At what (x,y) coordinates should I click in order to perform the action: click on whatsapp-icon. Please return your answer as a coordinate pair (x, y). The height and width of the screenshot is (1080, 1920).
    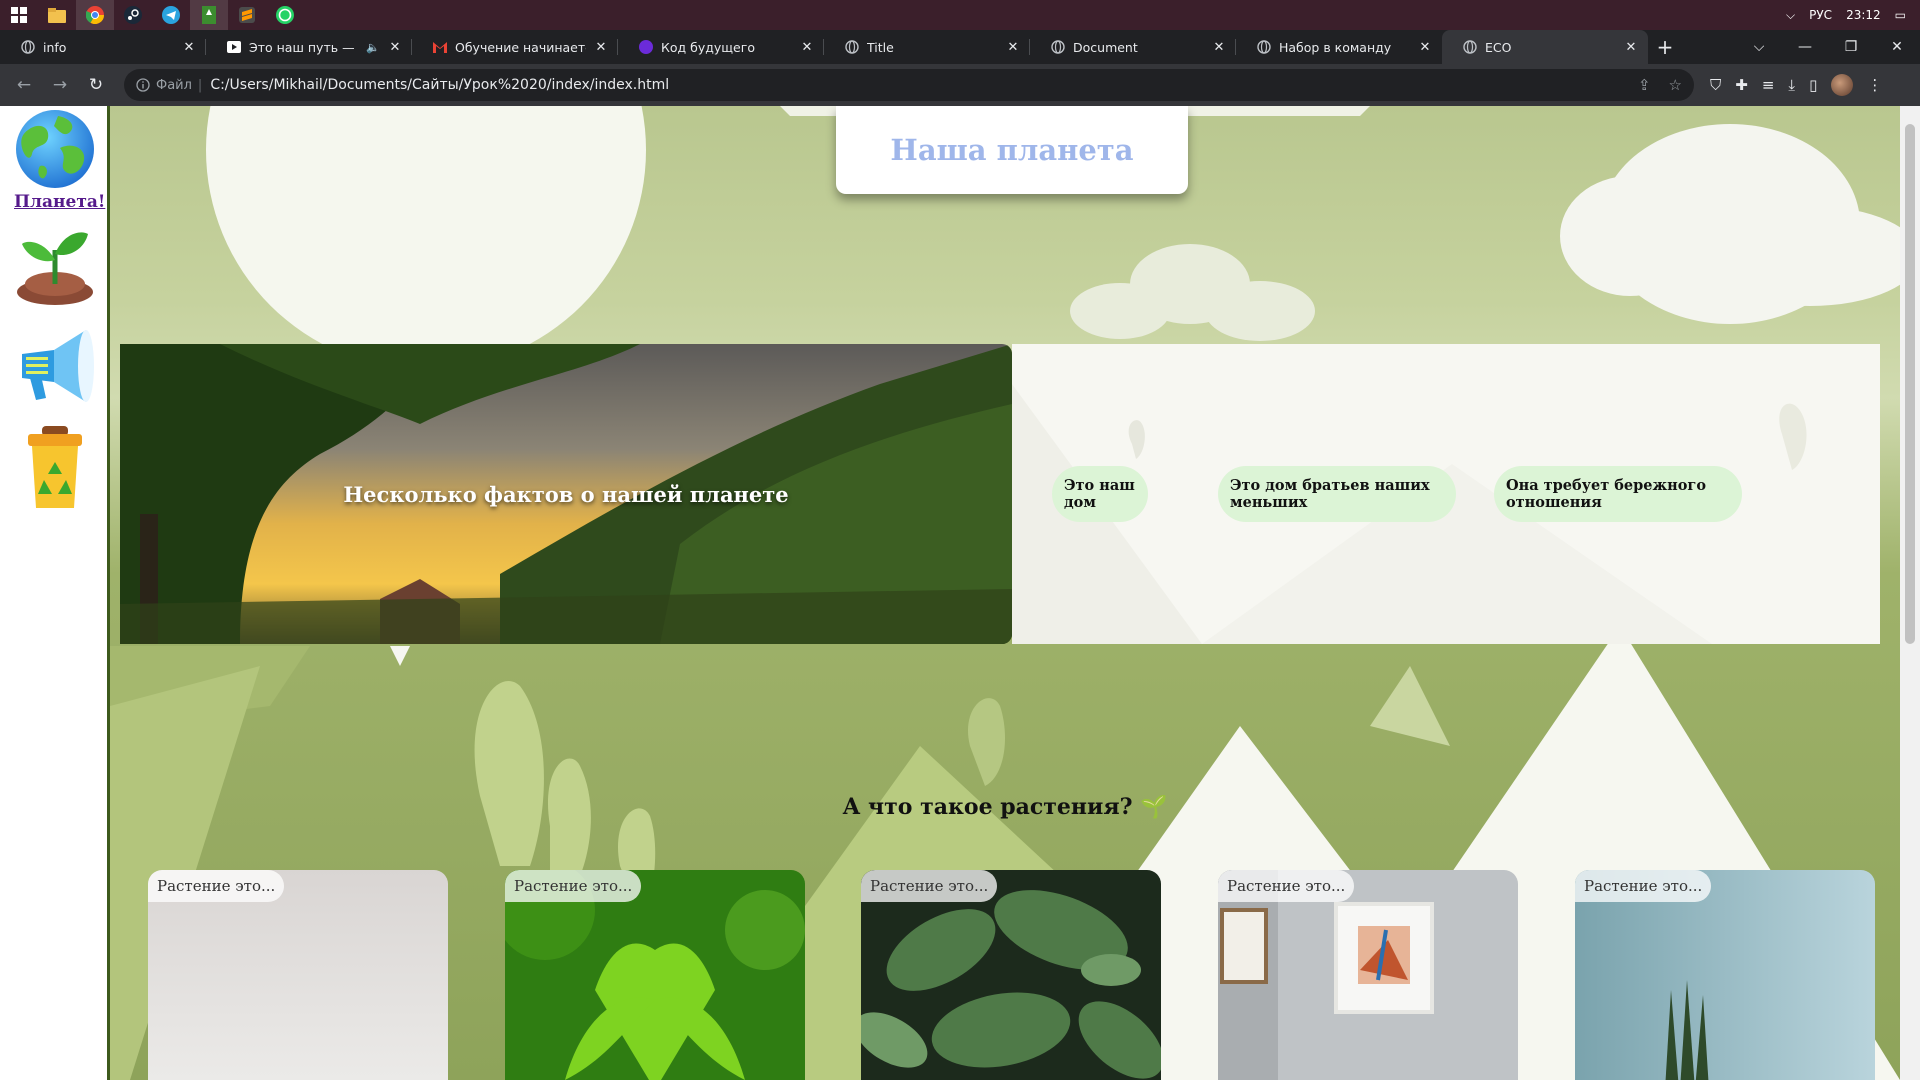
    Looking at the image, I should click on (285, 15).